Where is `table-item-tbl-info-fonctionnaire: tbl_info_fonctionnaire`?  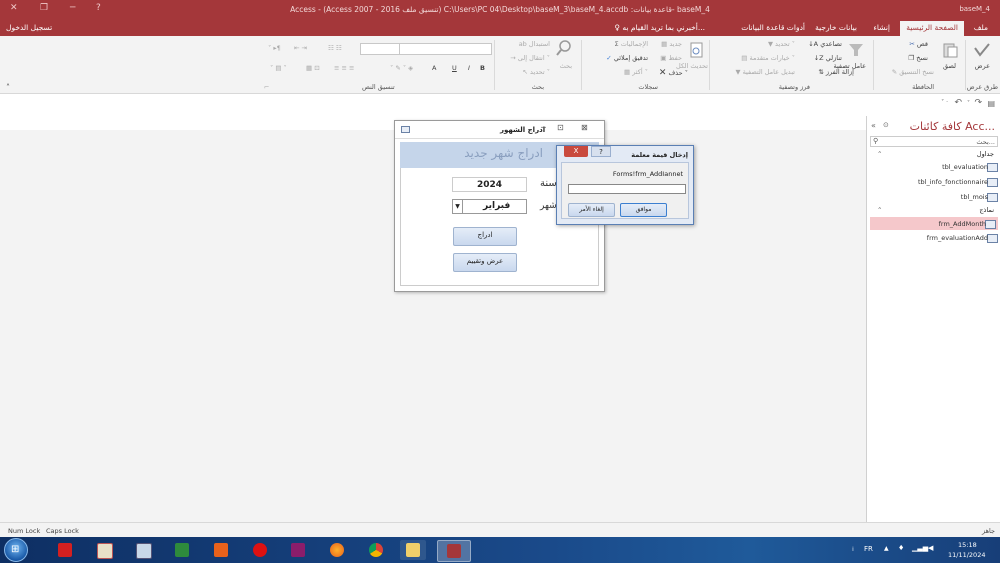 table-item-tbl-info-fonctionnaire: tbl_info_fonctionnaire is located at coordinates (933, 182).